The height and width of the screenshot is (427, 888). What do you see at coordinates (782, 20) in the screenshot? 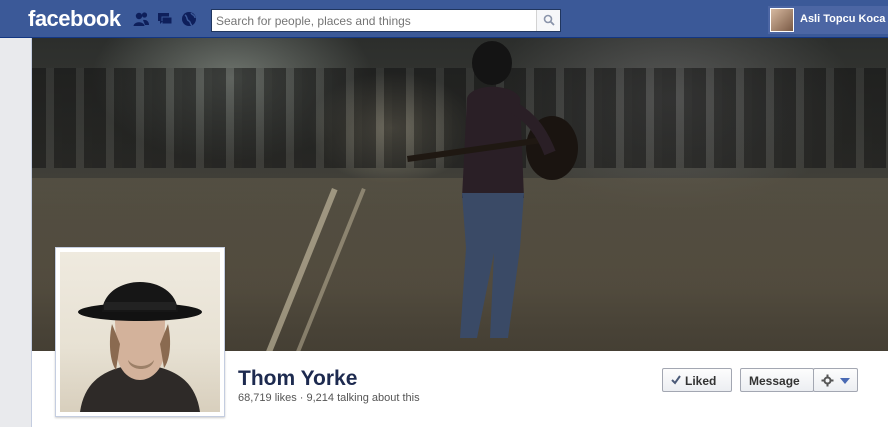
I see `avatar` at bounding box center [782, 20].